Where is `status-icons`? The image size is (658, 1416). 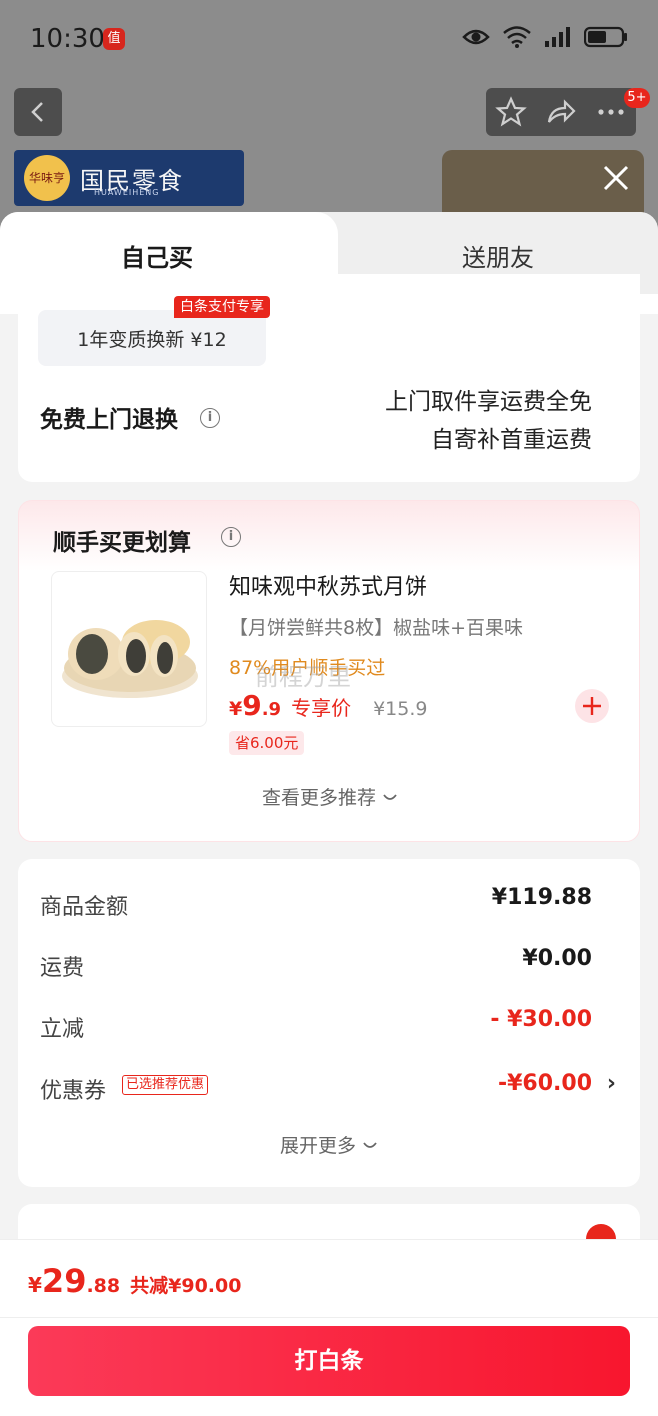 status-icons is located at coordinates (545, 37).